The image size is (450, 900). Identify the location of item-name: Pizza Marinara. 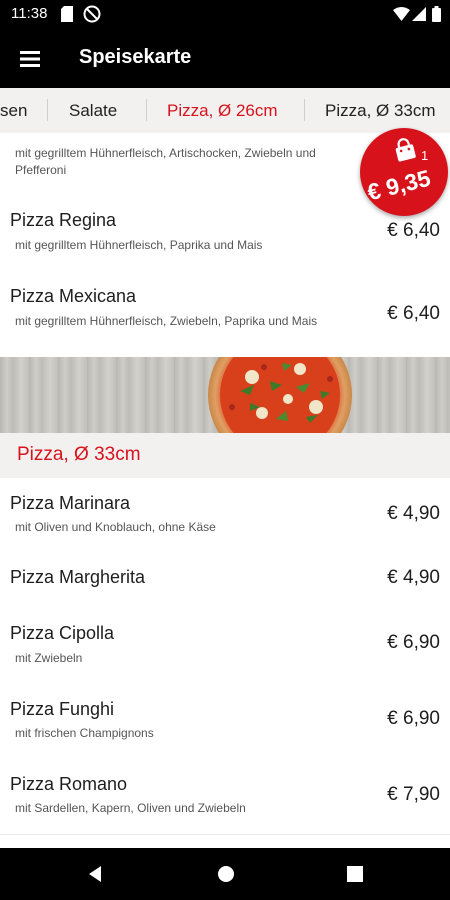
(70, 503).